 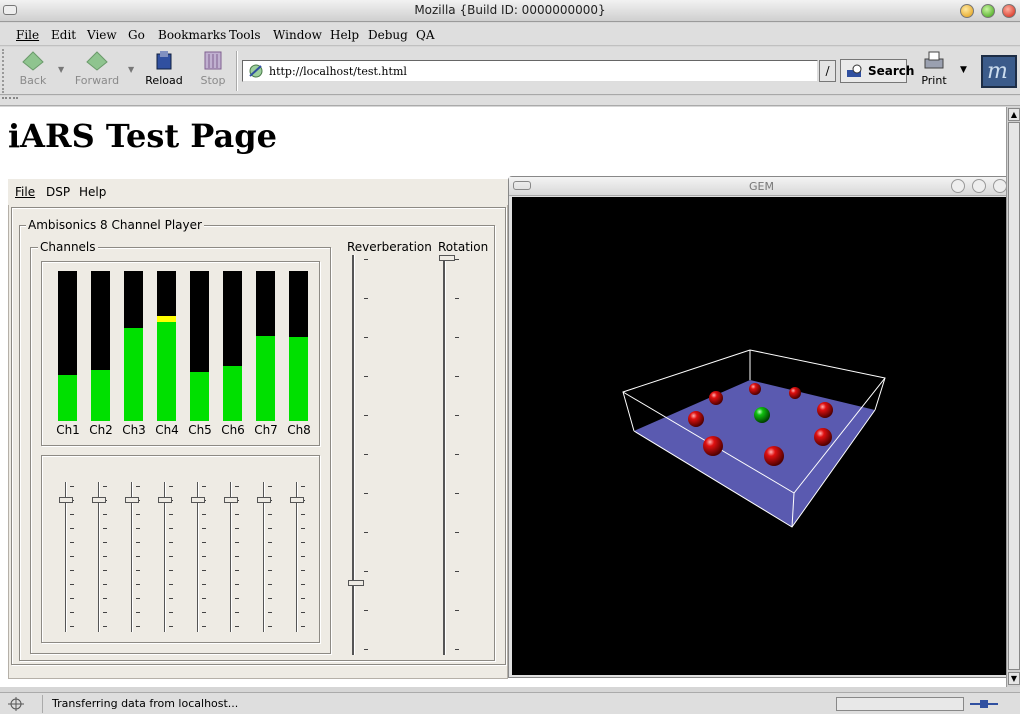 I want to click on status-separator, so click(x=42, y=704).